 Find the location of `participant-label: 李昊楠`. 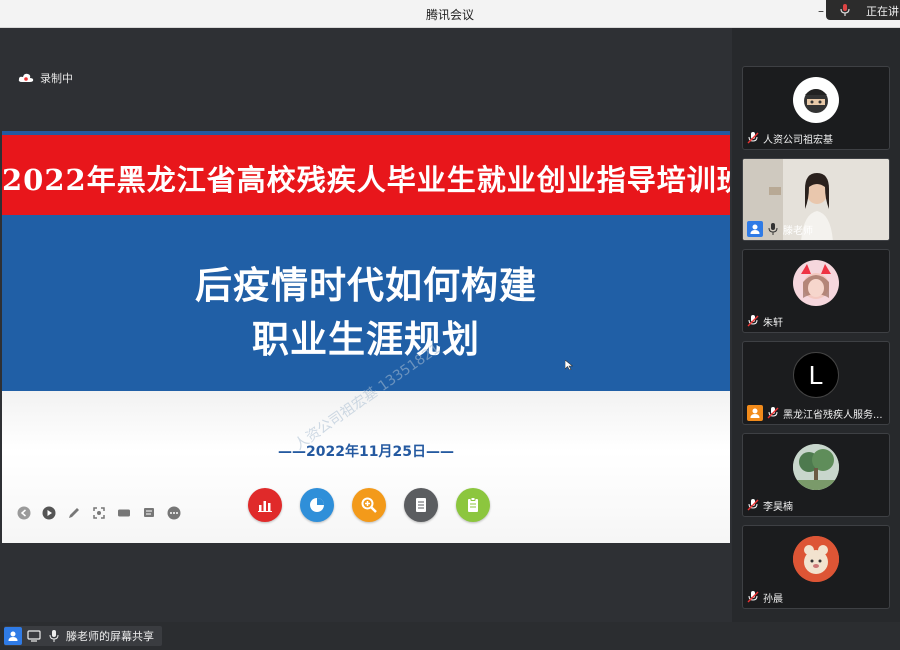

participant-label: 李昊楠 is located at coordinates (770, 505).